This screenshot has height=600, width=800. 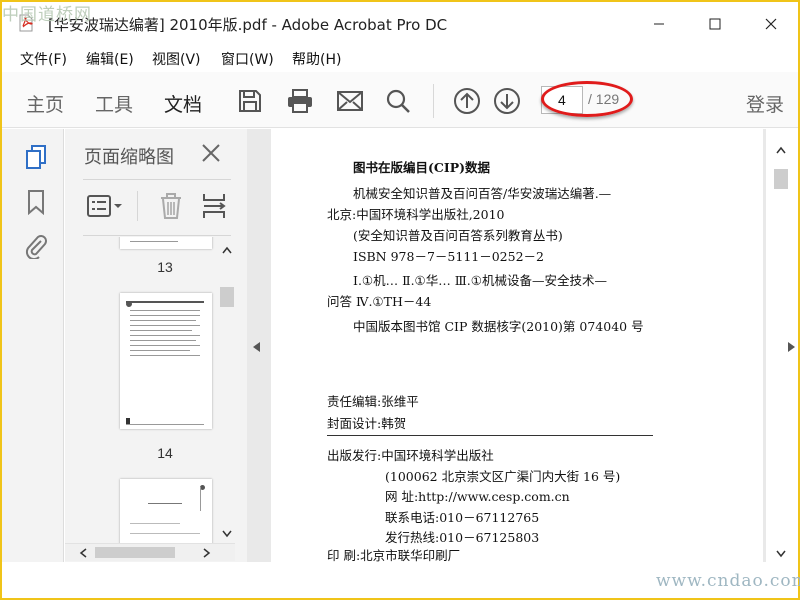 I want to click on menu-edit: 编辑(E), so click(x=110, y=59).